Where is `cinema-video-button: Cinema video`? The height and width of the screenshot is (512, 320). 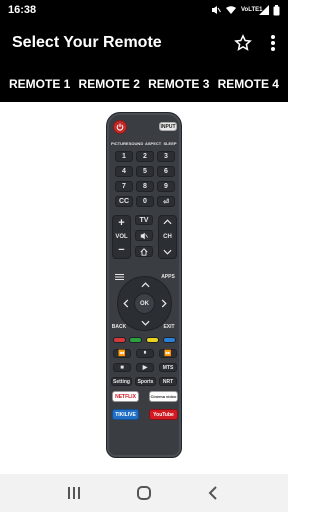
cinema-video-button: Cinema video is located at coordinates (163, 396).